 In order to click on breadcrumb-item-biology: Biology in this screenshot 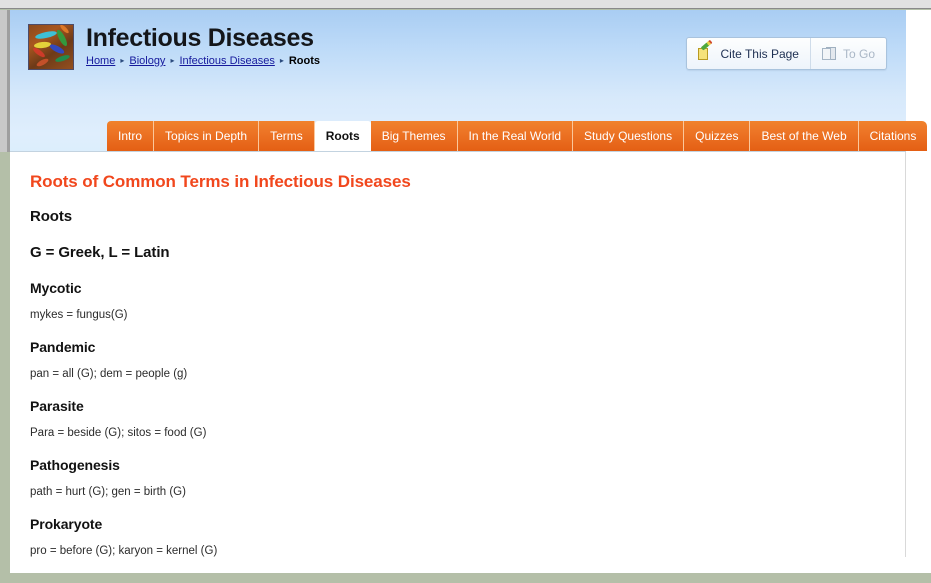, I will do `click(147, 61)`.